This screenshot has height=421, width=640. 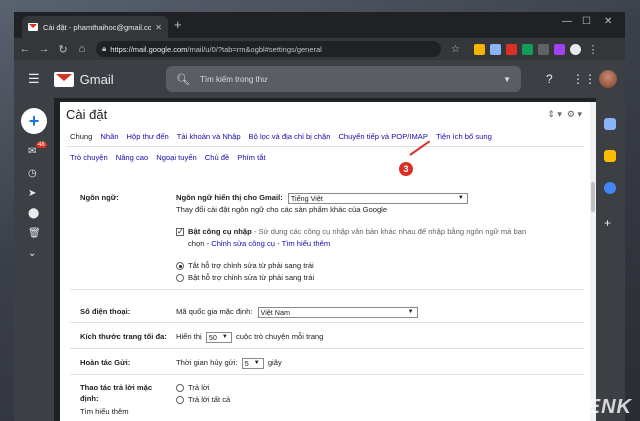 What do you see at coordinates (34, 259) in the screenshot?
I see `left-rail: + ✉ 48 ◷ ➤ ⬤ 🗑︎ ⌄` at bounding box center [34, 259].